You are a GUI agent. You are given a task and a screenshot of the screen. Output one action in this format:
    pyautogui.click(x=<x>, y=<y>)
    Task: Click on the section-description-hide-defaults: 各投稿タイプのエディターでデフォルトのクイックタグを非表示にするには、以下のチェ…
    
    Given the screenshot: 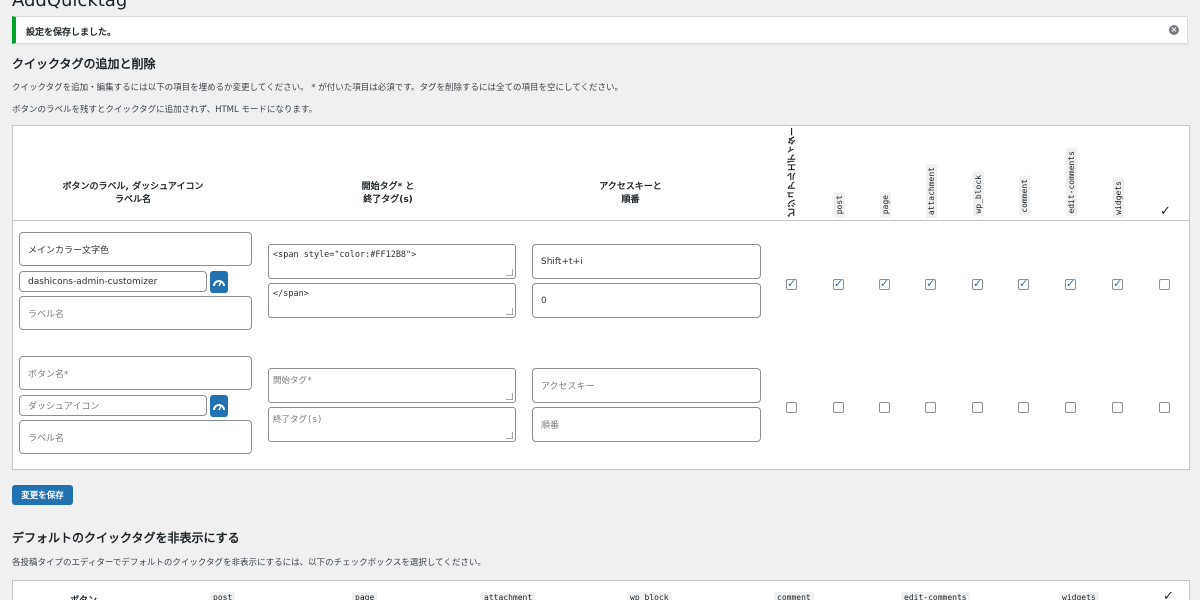 What is the action you would take?
    pyautogui.click(x=249, y=563)
    